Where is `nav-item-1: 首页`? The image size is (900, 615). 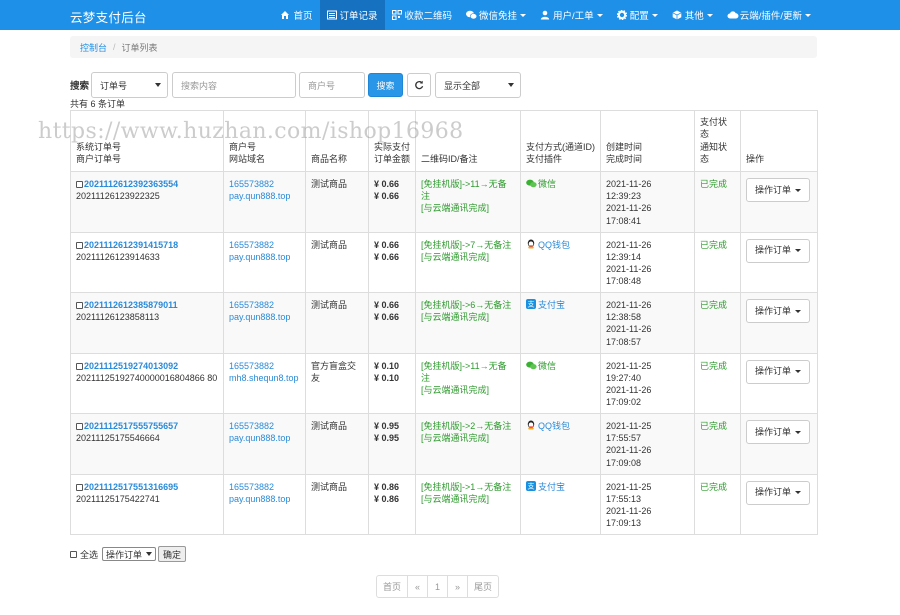
nav-item-1: 首页 is located at coordinates (296, 15).